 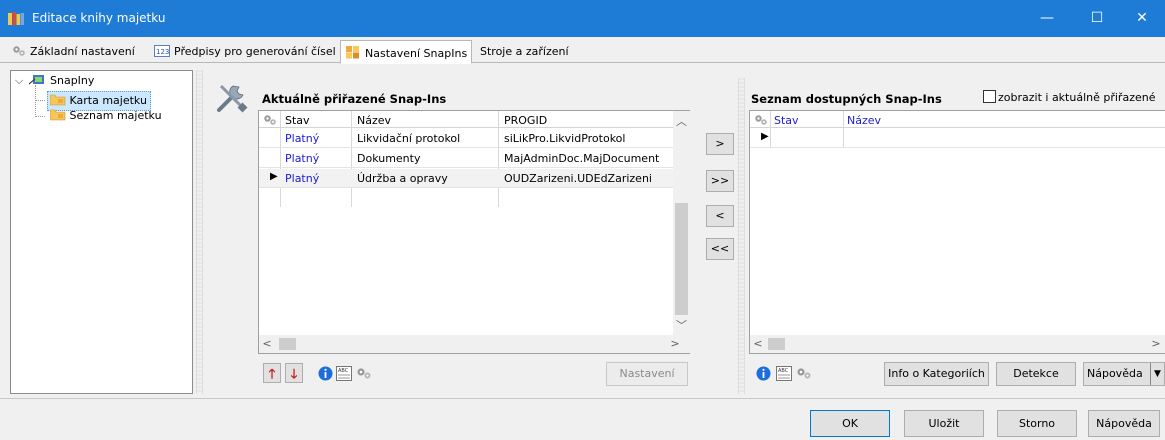 I want to click on row-progid: OUDZarizeni.UDEdZarizeni, so click(x=578, y=178).